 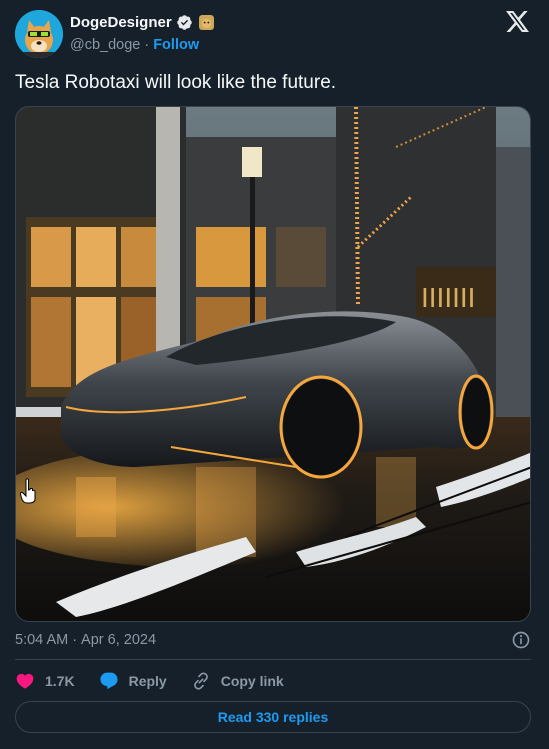 I want to click on author-handle-row: @cb_doge · Follow, so click(x=134, y=45).